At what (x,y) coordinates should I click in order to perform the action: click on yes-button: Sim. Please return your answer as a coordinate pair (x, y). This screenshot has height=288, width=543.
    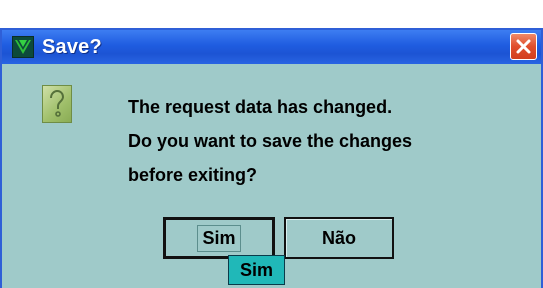
    Looking at the image, I should click on (219, 238).